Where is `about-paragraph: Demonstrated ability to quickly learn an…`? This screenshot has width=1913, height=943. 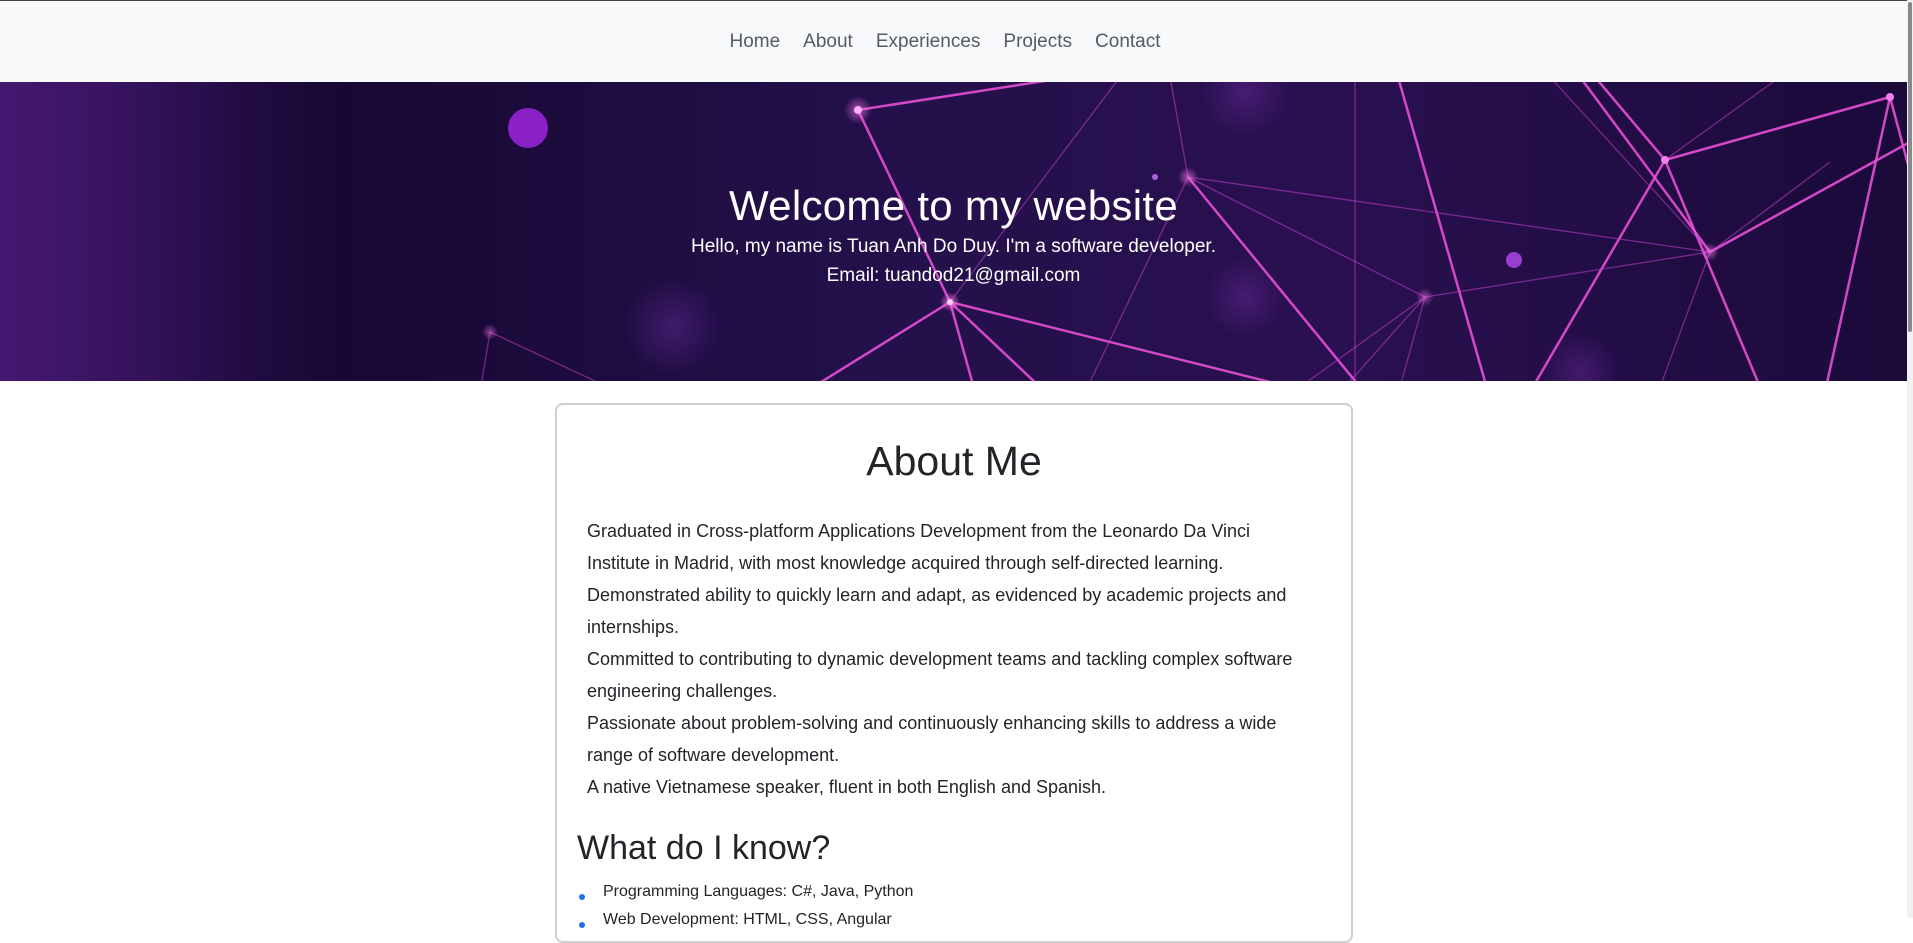 about-paragraph: Demonstrated ability to quickly learn an… is located at coordinates (937, 611).